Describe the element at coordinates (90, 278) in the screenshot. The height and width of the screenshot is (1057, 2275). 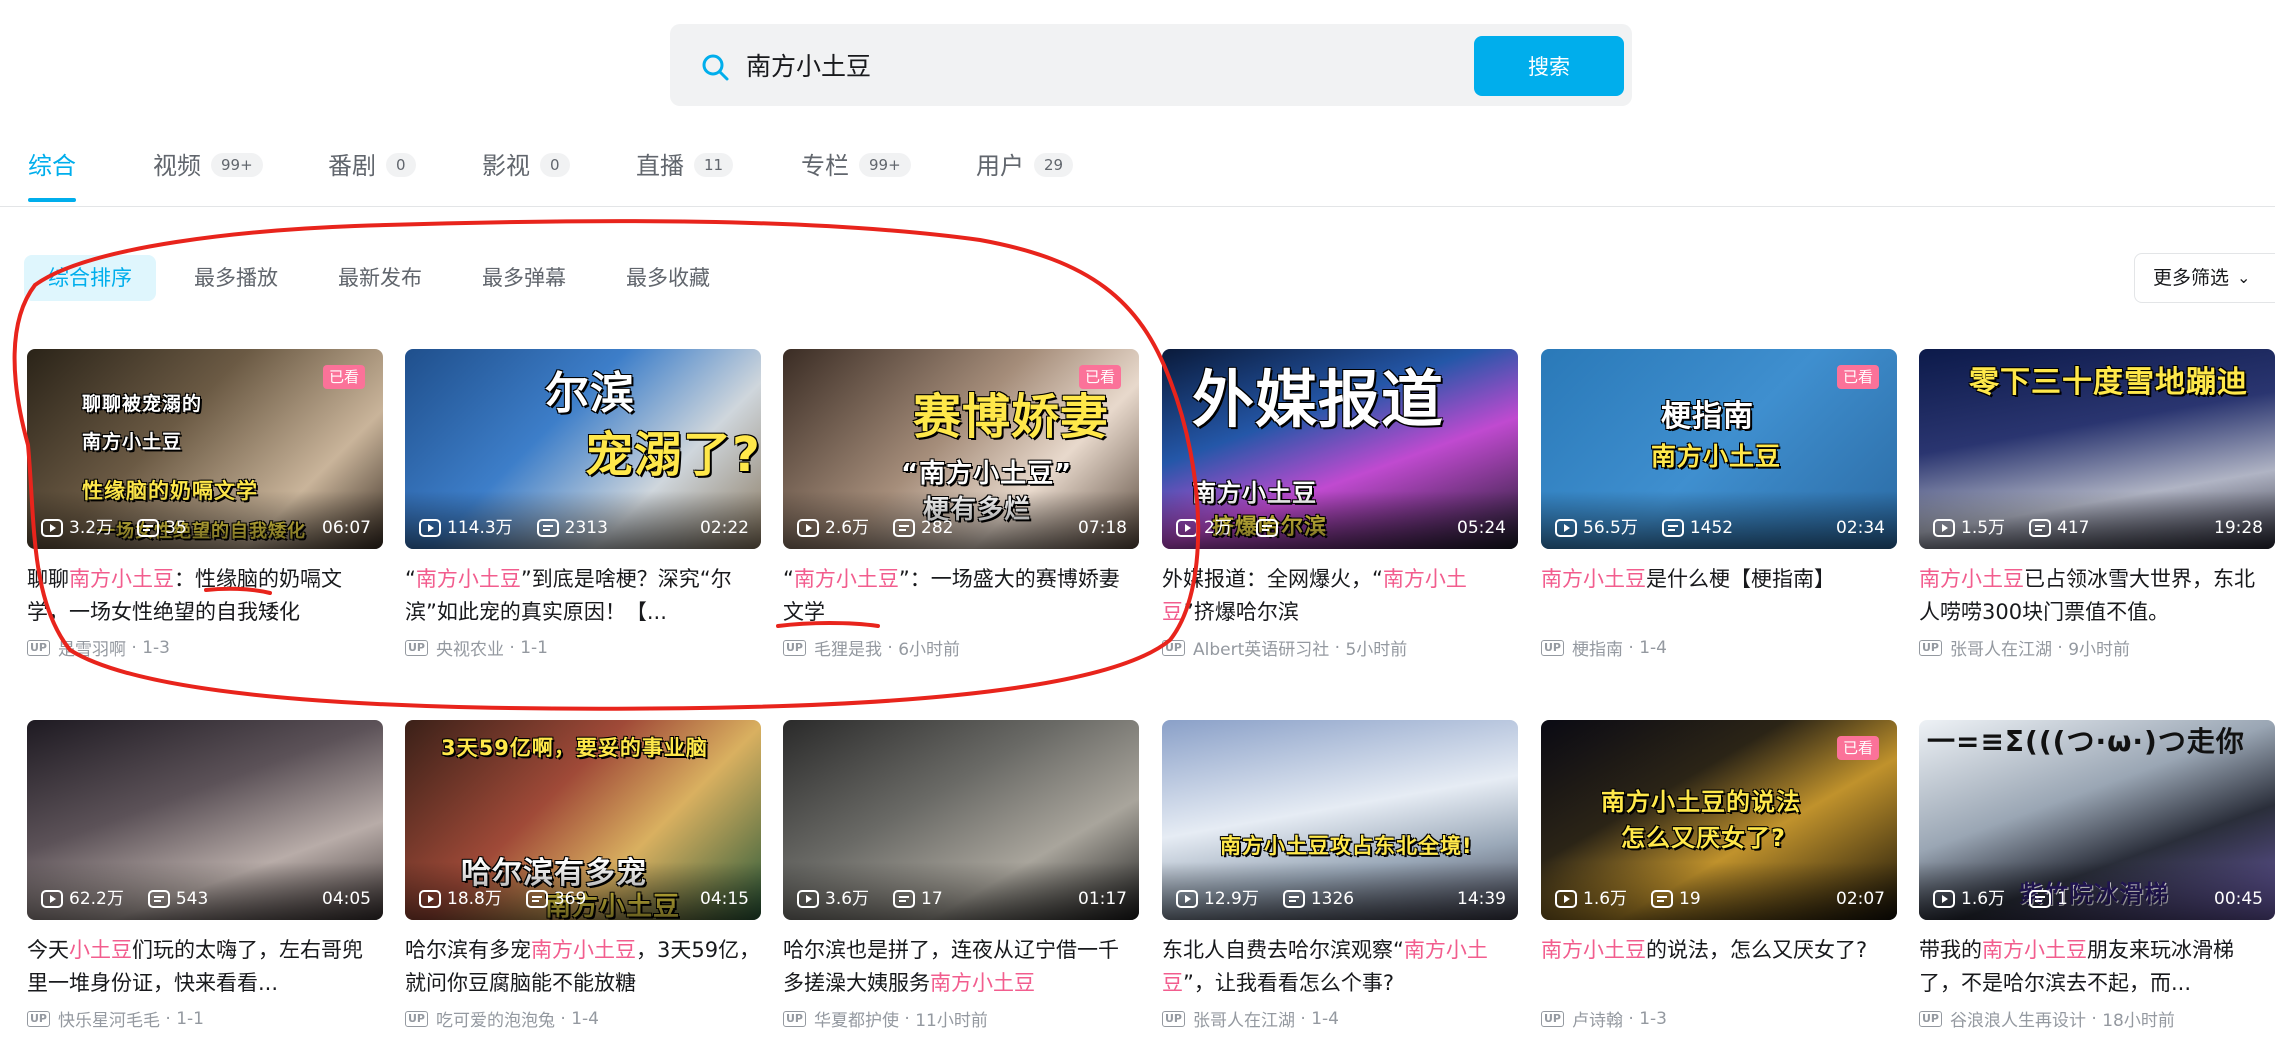
I see `sort-default: 综合排序` at that location.